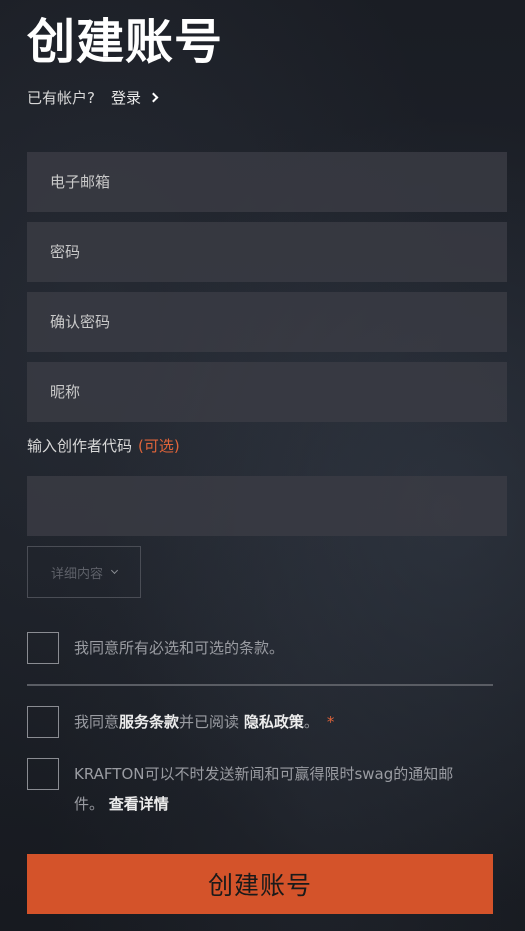 Image resolution: width=525 pixels, height=931 pixels. I want to click on agree-all-text: 我同意所有必选和可选的条款。, so click(179, 648).